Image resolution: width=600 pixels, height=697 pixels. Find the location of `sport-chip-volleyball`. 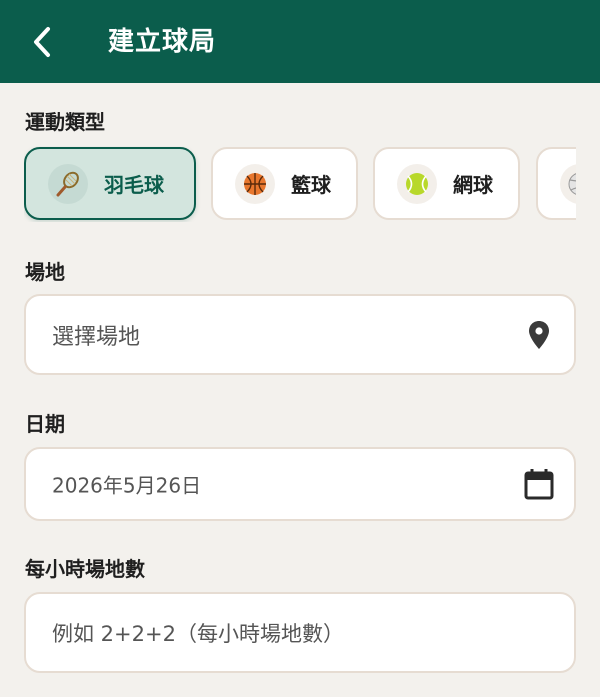

sport-chip-volleyball is located at coordinates (556, 183).